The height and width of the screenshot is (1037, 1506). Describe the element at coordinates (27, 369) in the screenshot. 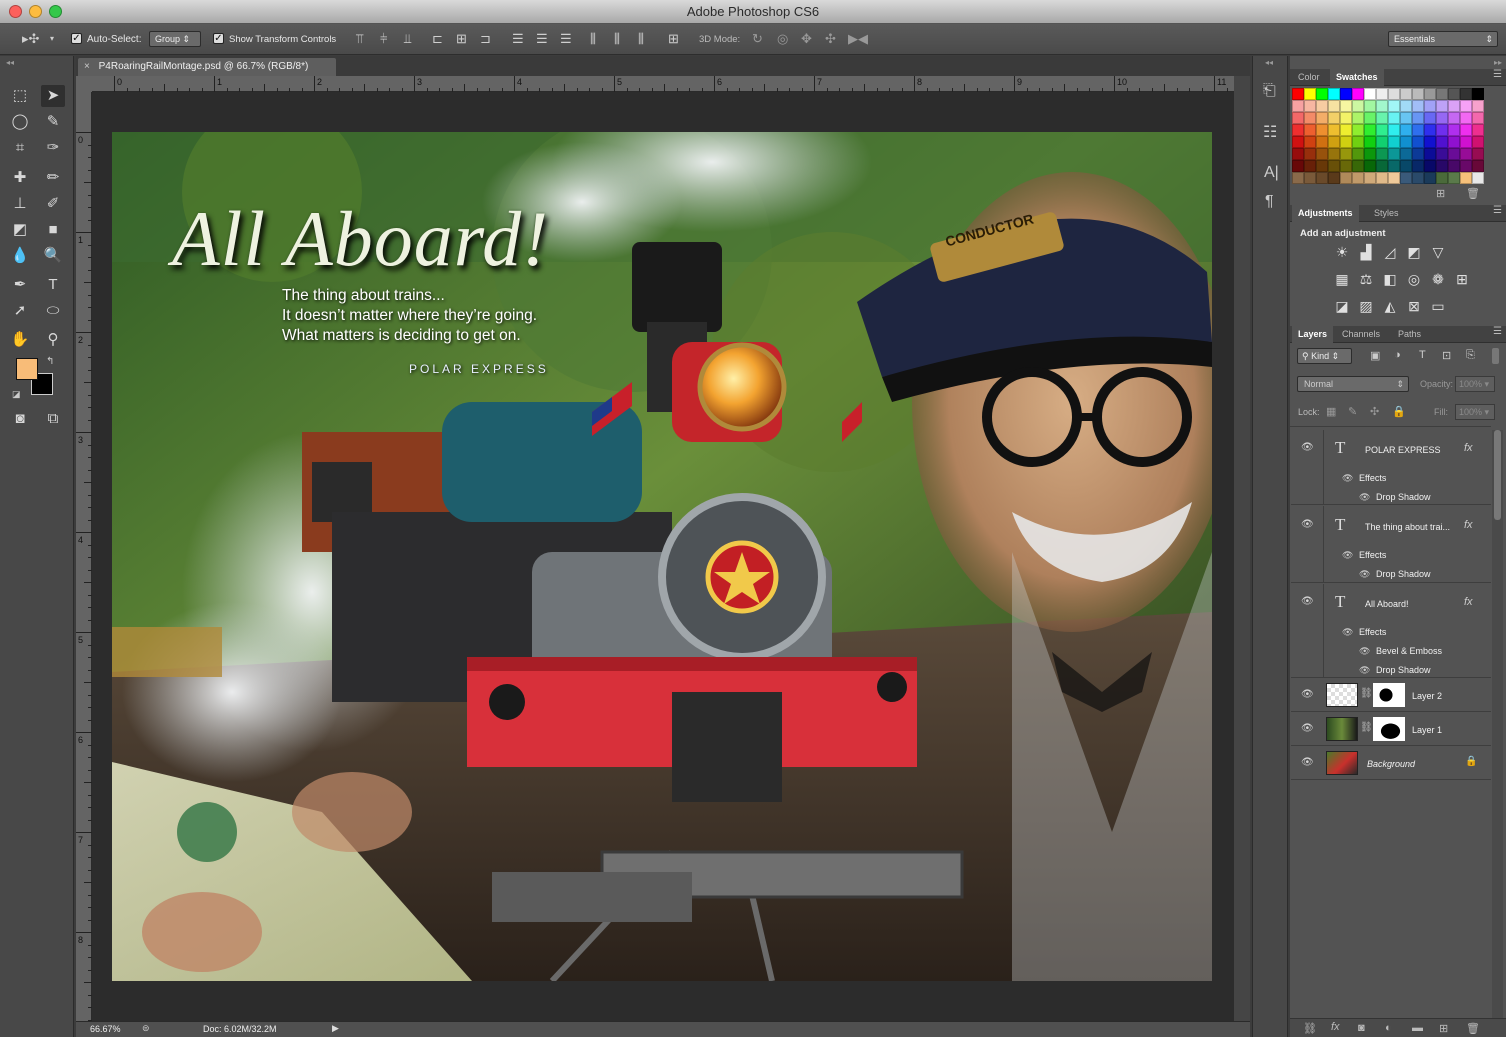

I see `foreground-color-swatch` at that location.